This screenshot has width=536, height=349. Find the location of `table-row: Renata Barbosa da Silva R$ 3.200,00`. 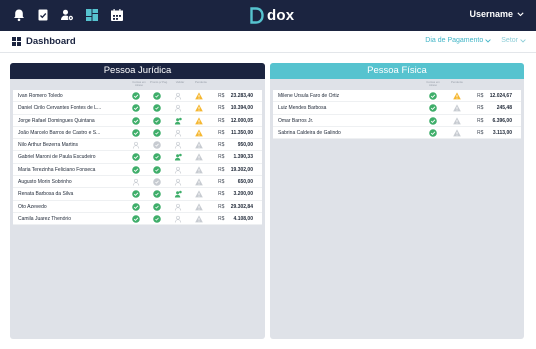

table-row: Renata Barbosa da Silva R$ 3.200,00 is located at coordinates (137, 194).